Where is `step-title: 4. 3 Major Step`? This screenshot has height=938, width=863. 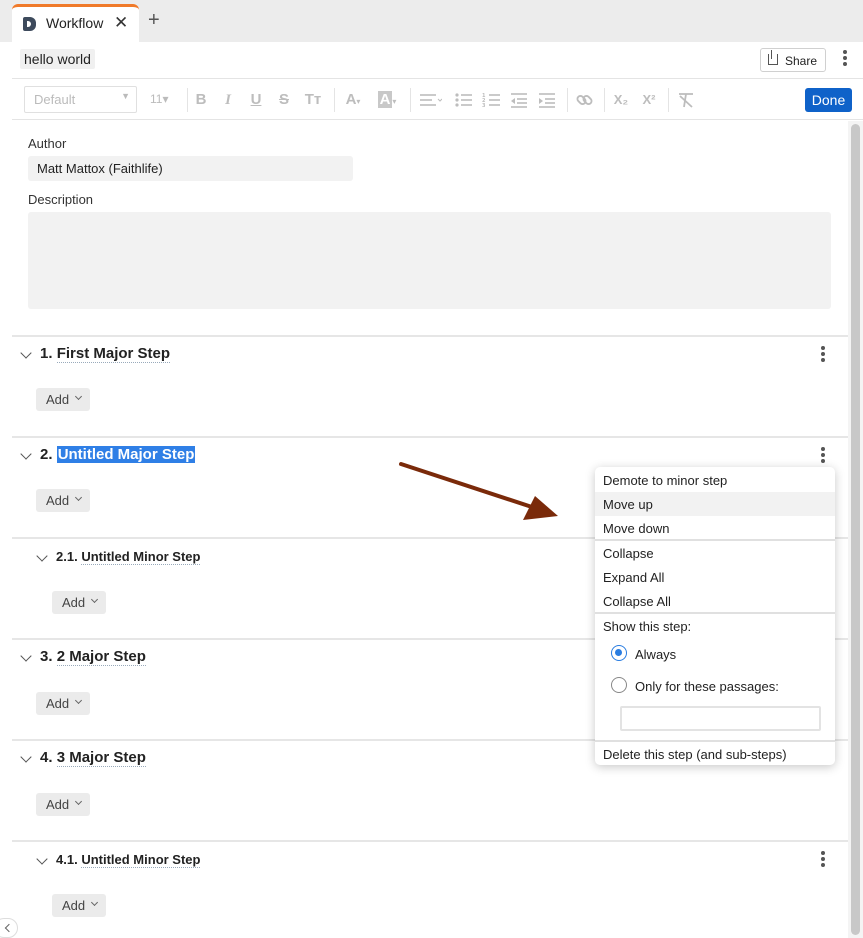 step-title: 4. 3 Major Step is located at coordinates (93, 758).